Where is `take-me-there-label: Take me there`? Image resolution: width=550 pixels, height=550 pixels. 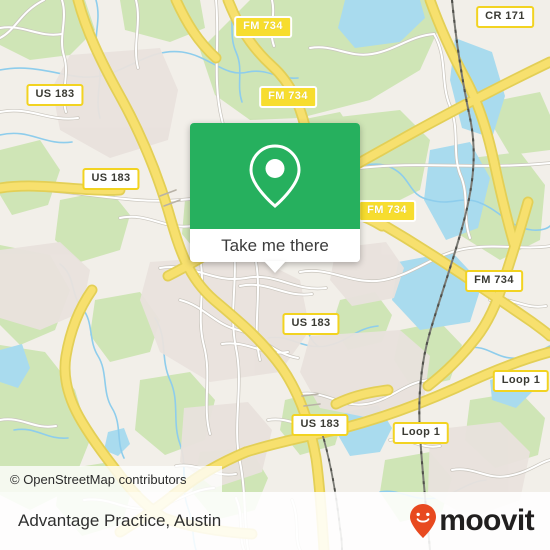
take-me-there-label: Take me there is located at coordinates (275, 245).